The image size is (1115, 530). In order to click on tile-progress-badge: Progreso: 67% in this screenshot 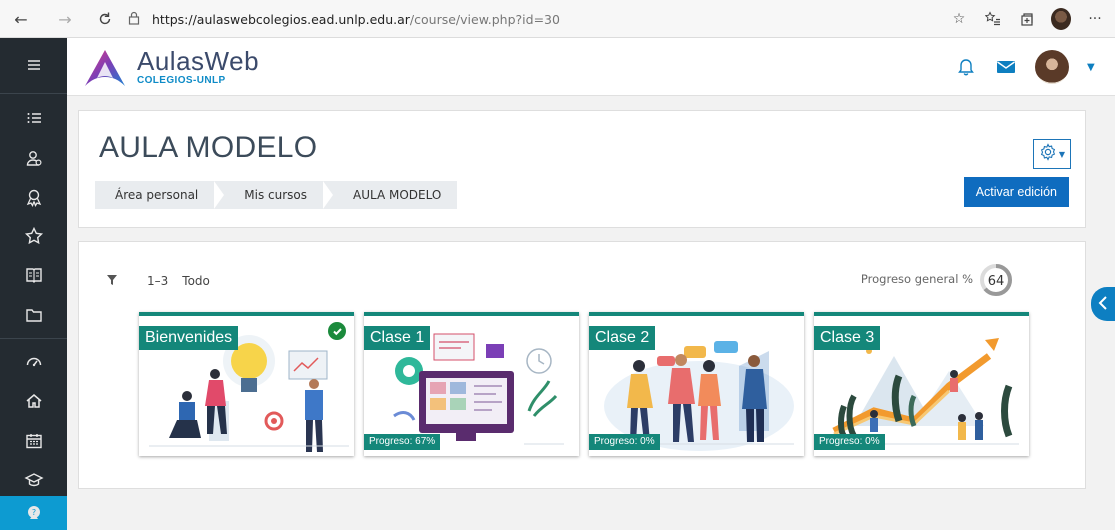, I will do `click(402, 442)`.